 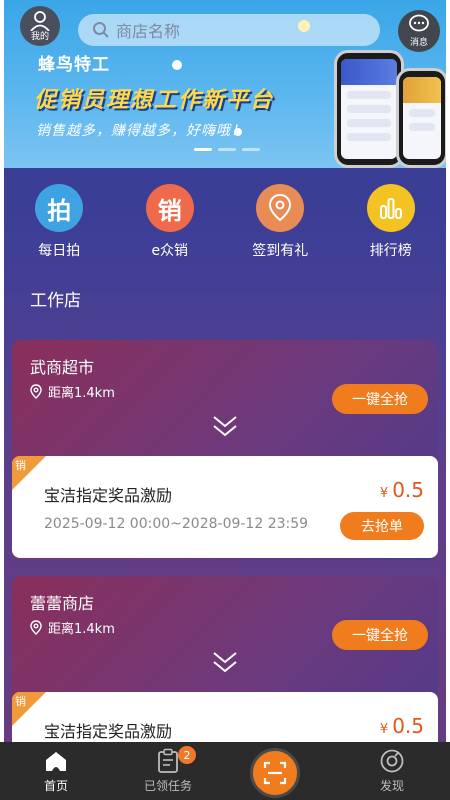 What do you see at coordinates (101, 30) in the screenshot?
I see `search-icon` at bounding box center [101, 30].